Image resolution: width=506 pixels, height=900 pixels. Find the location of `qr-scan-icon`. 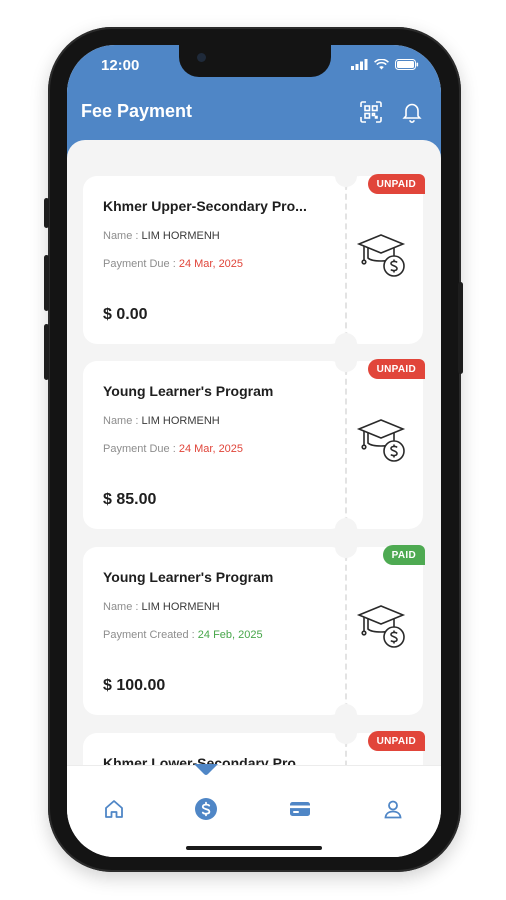

qr-scan-icon is located at coordinates (371, 112).